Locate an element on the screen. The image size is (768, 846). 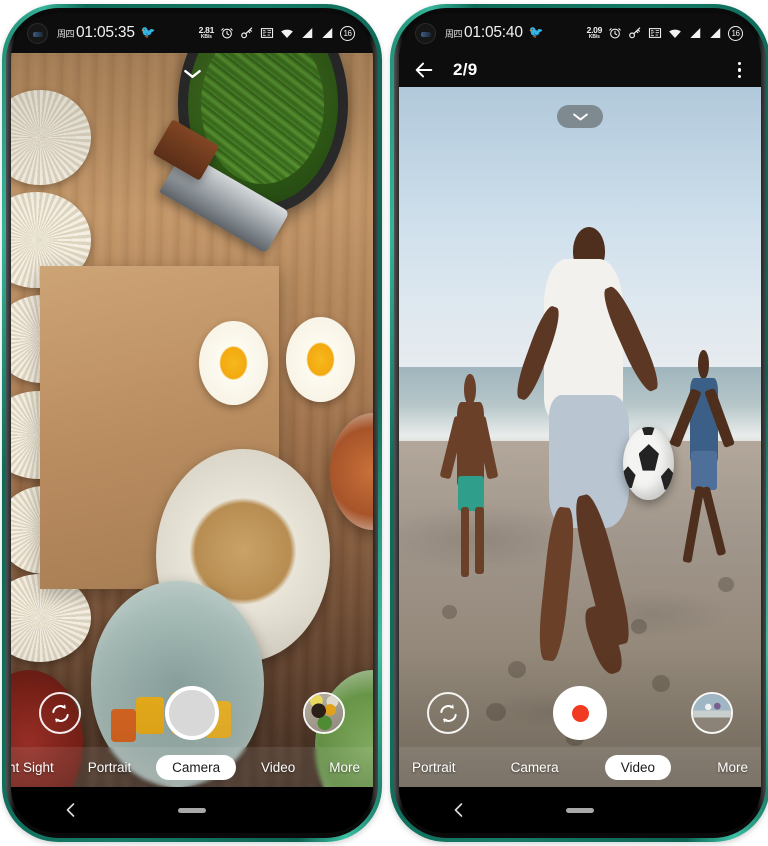
camera-controls-left is located at coordinates (192, 713).